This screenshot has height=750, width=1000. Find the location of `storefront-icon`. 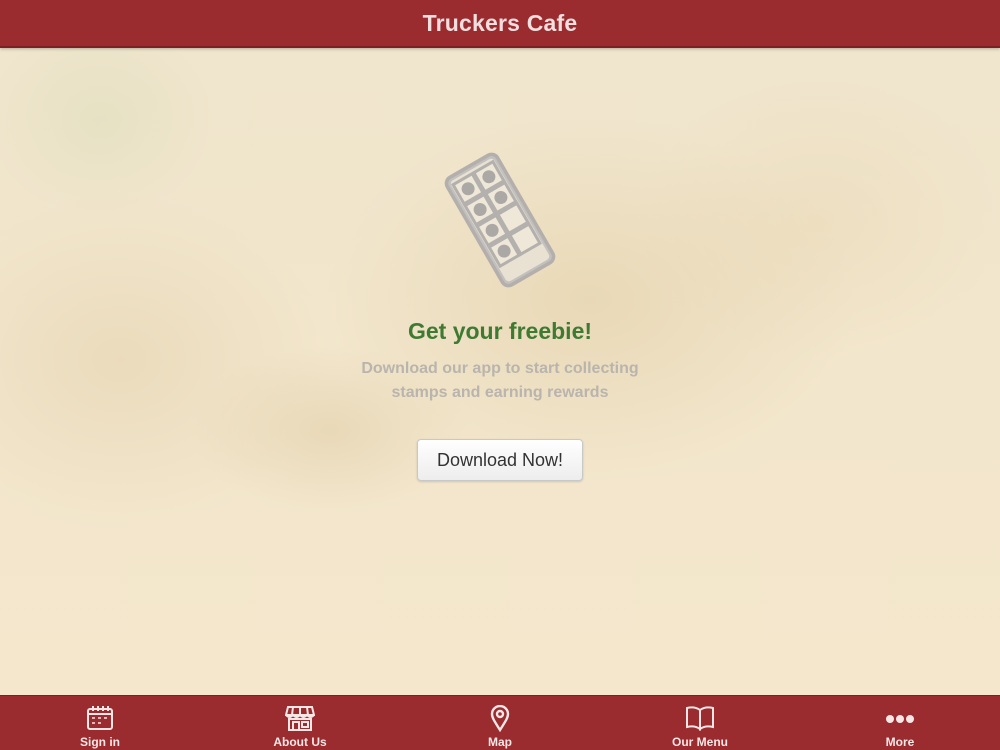

storefront-icon is located at coordinates (300, 718).